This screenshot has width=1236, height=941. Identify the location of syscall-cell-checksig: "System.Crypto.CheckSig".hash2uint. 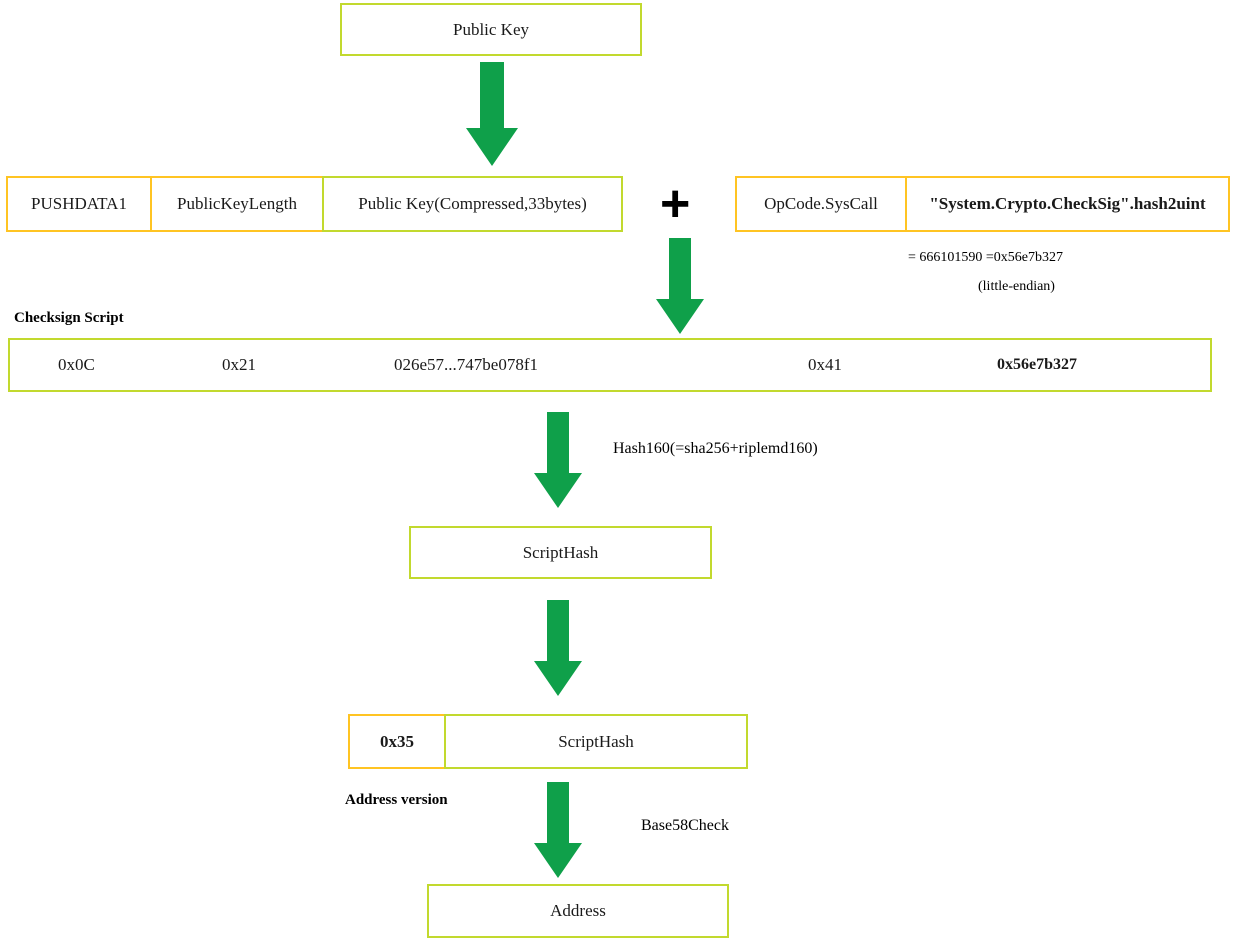
(1067, 204).